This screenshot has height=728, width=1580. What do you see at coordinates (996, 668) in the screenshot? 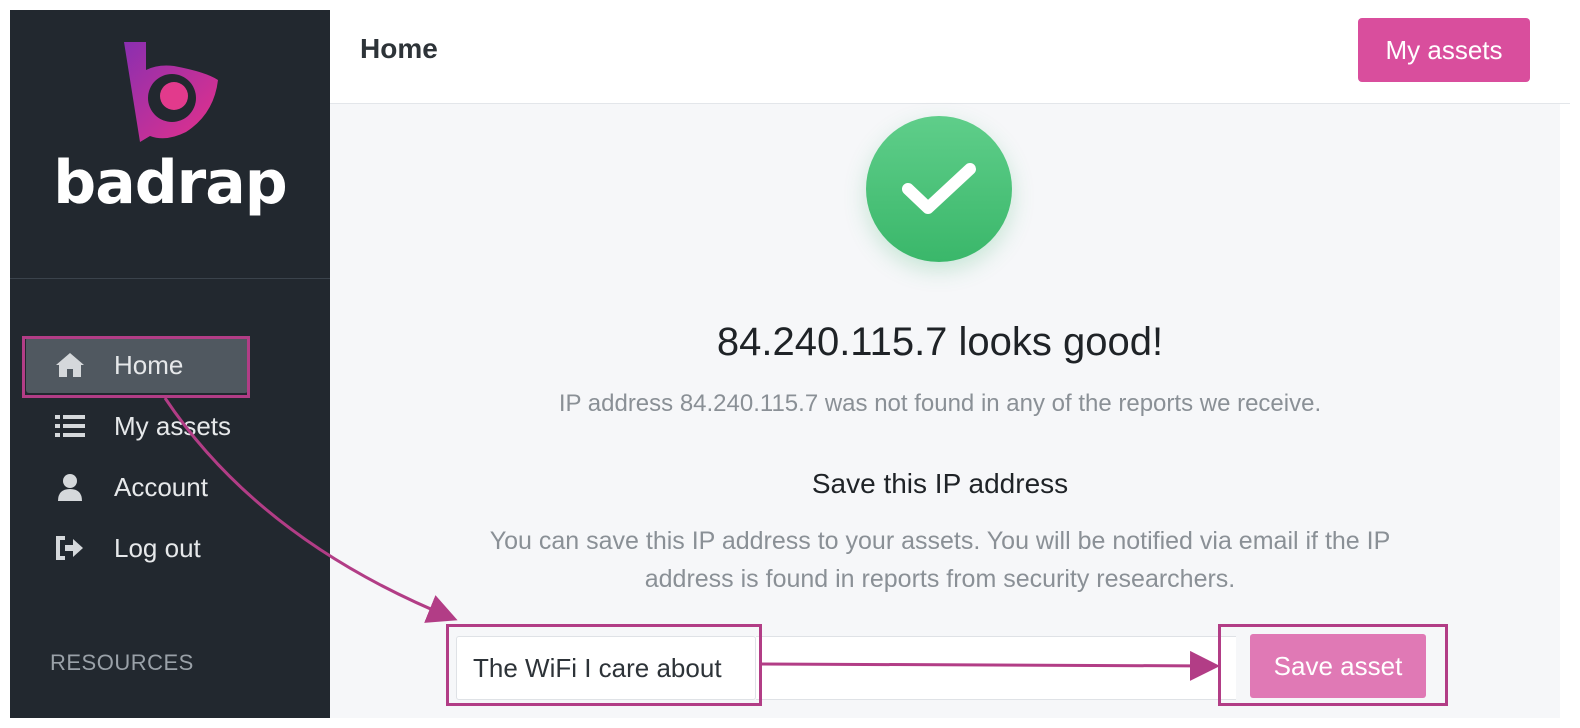
I see `asset-name-input-extension` at bounding box center [996, 668].